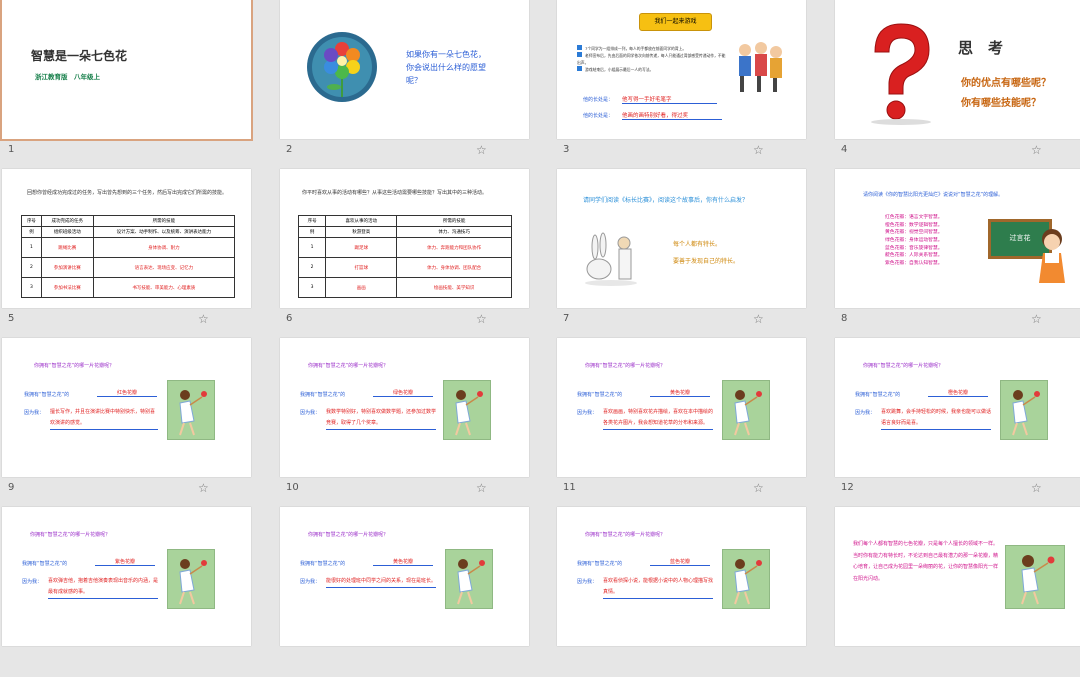  What do you see at coordinates (404, 247) in the screenshot?
I see `table-row: 1 踢足球 体力、奔跑能力和团队协作` at bounding box center [404, 247].